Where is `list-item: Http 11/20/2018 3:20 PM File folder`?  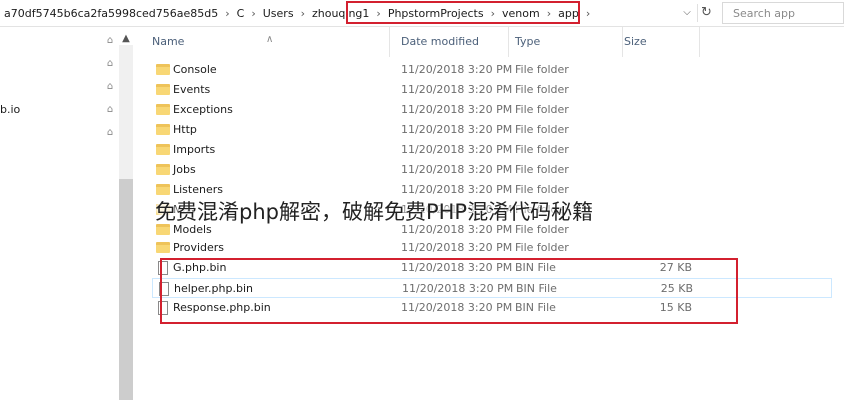
list-item: Http 11/20/2018 3:20 PM File folder is located at coordinates (492, 130).